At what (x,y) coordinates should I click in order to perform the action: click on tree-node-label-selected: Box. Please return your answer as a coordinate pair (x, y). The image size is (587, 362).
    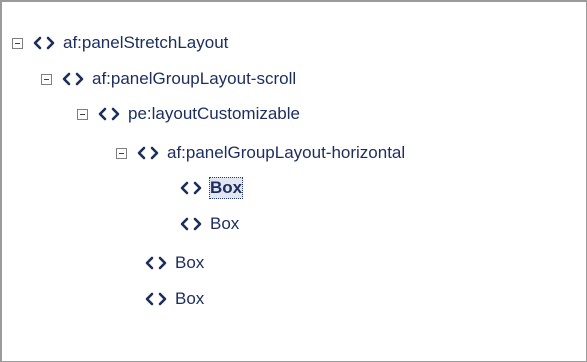
    Looking at the image, I should click on (226, 188).